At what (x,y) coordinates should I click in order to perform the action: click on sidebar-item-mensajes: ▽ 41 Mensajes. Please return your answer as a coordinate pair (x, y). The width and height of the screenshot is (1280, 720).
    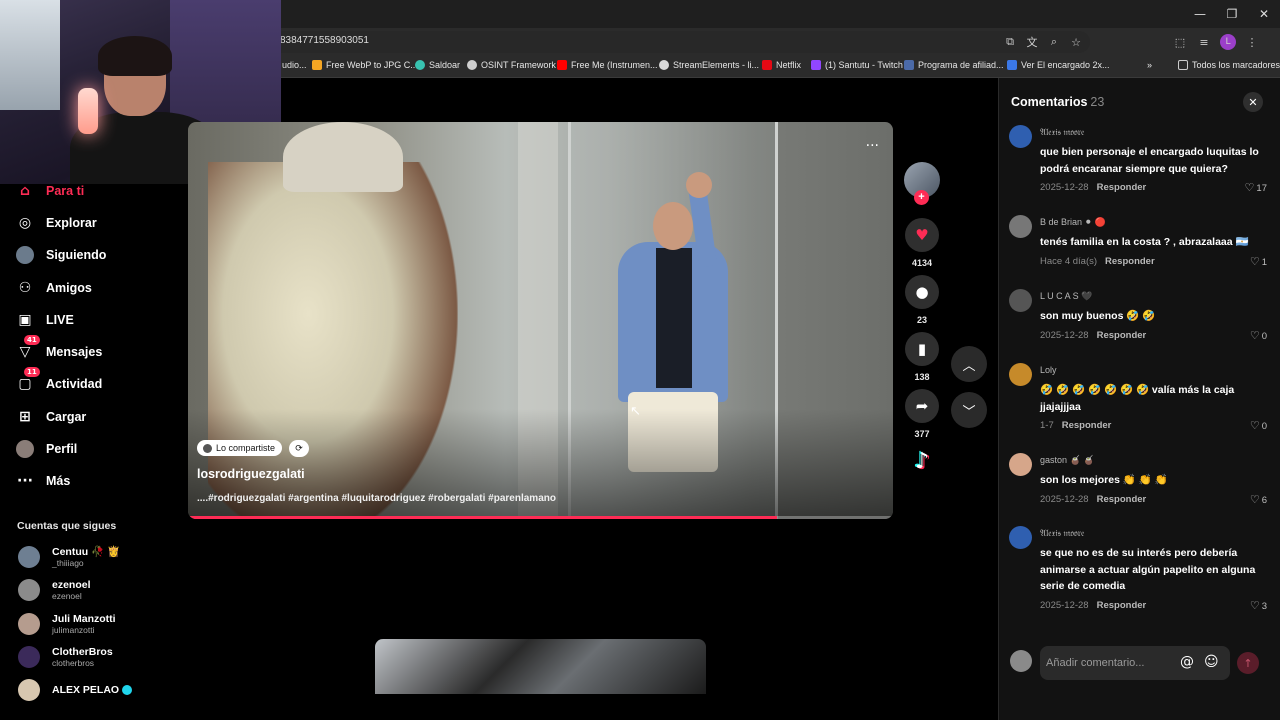
    Looking at the image, I should click on (59, 348).